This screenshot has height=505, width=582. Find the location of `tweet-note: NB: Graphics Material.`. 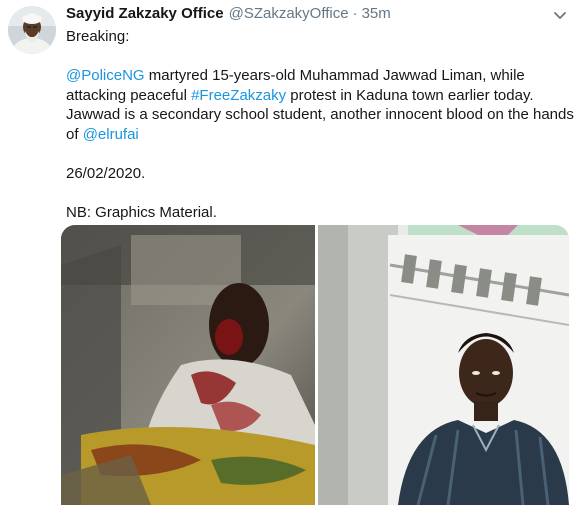

tweet-note: NB: Graphics Material. is located at coordinates (141, 212).